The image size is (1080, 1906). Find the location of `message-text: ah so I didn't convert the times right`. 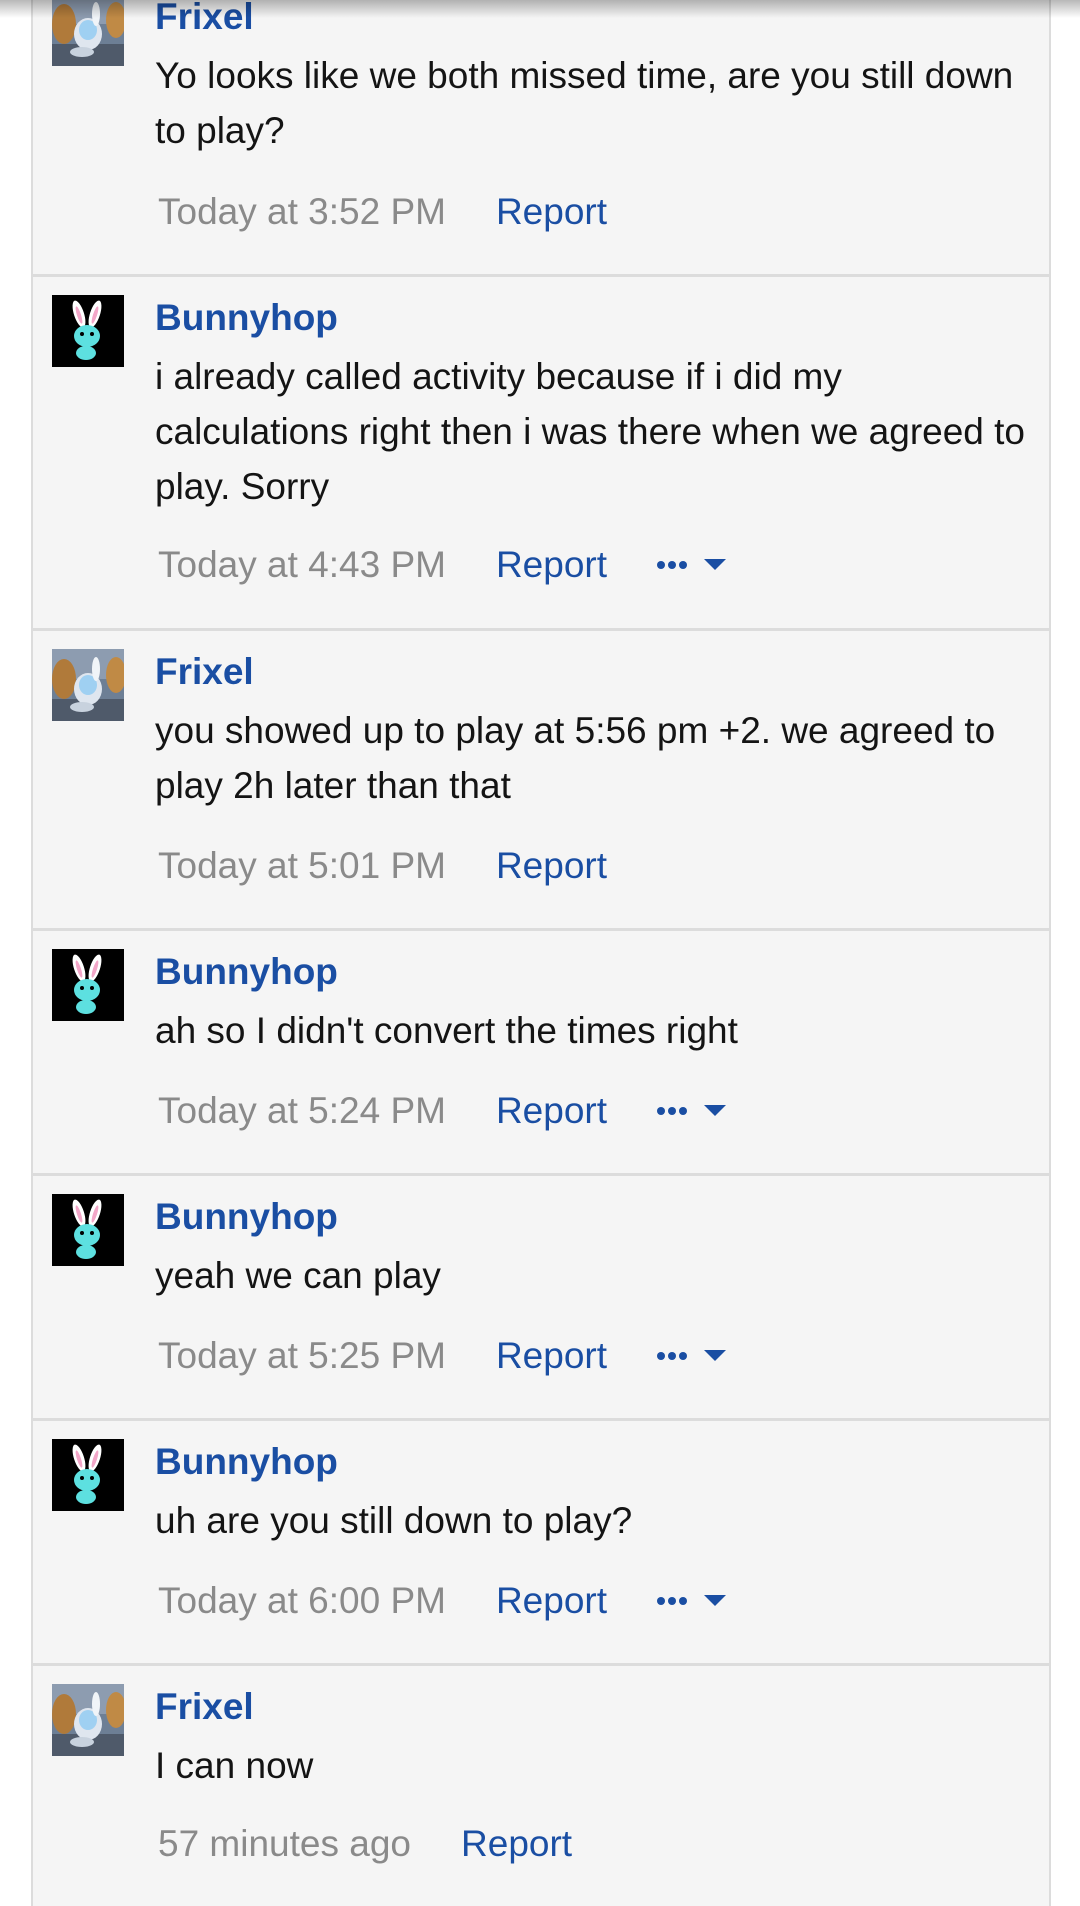

message-text: ah so I didn't convert the times right is located at coordinates (446, 1030).